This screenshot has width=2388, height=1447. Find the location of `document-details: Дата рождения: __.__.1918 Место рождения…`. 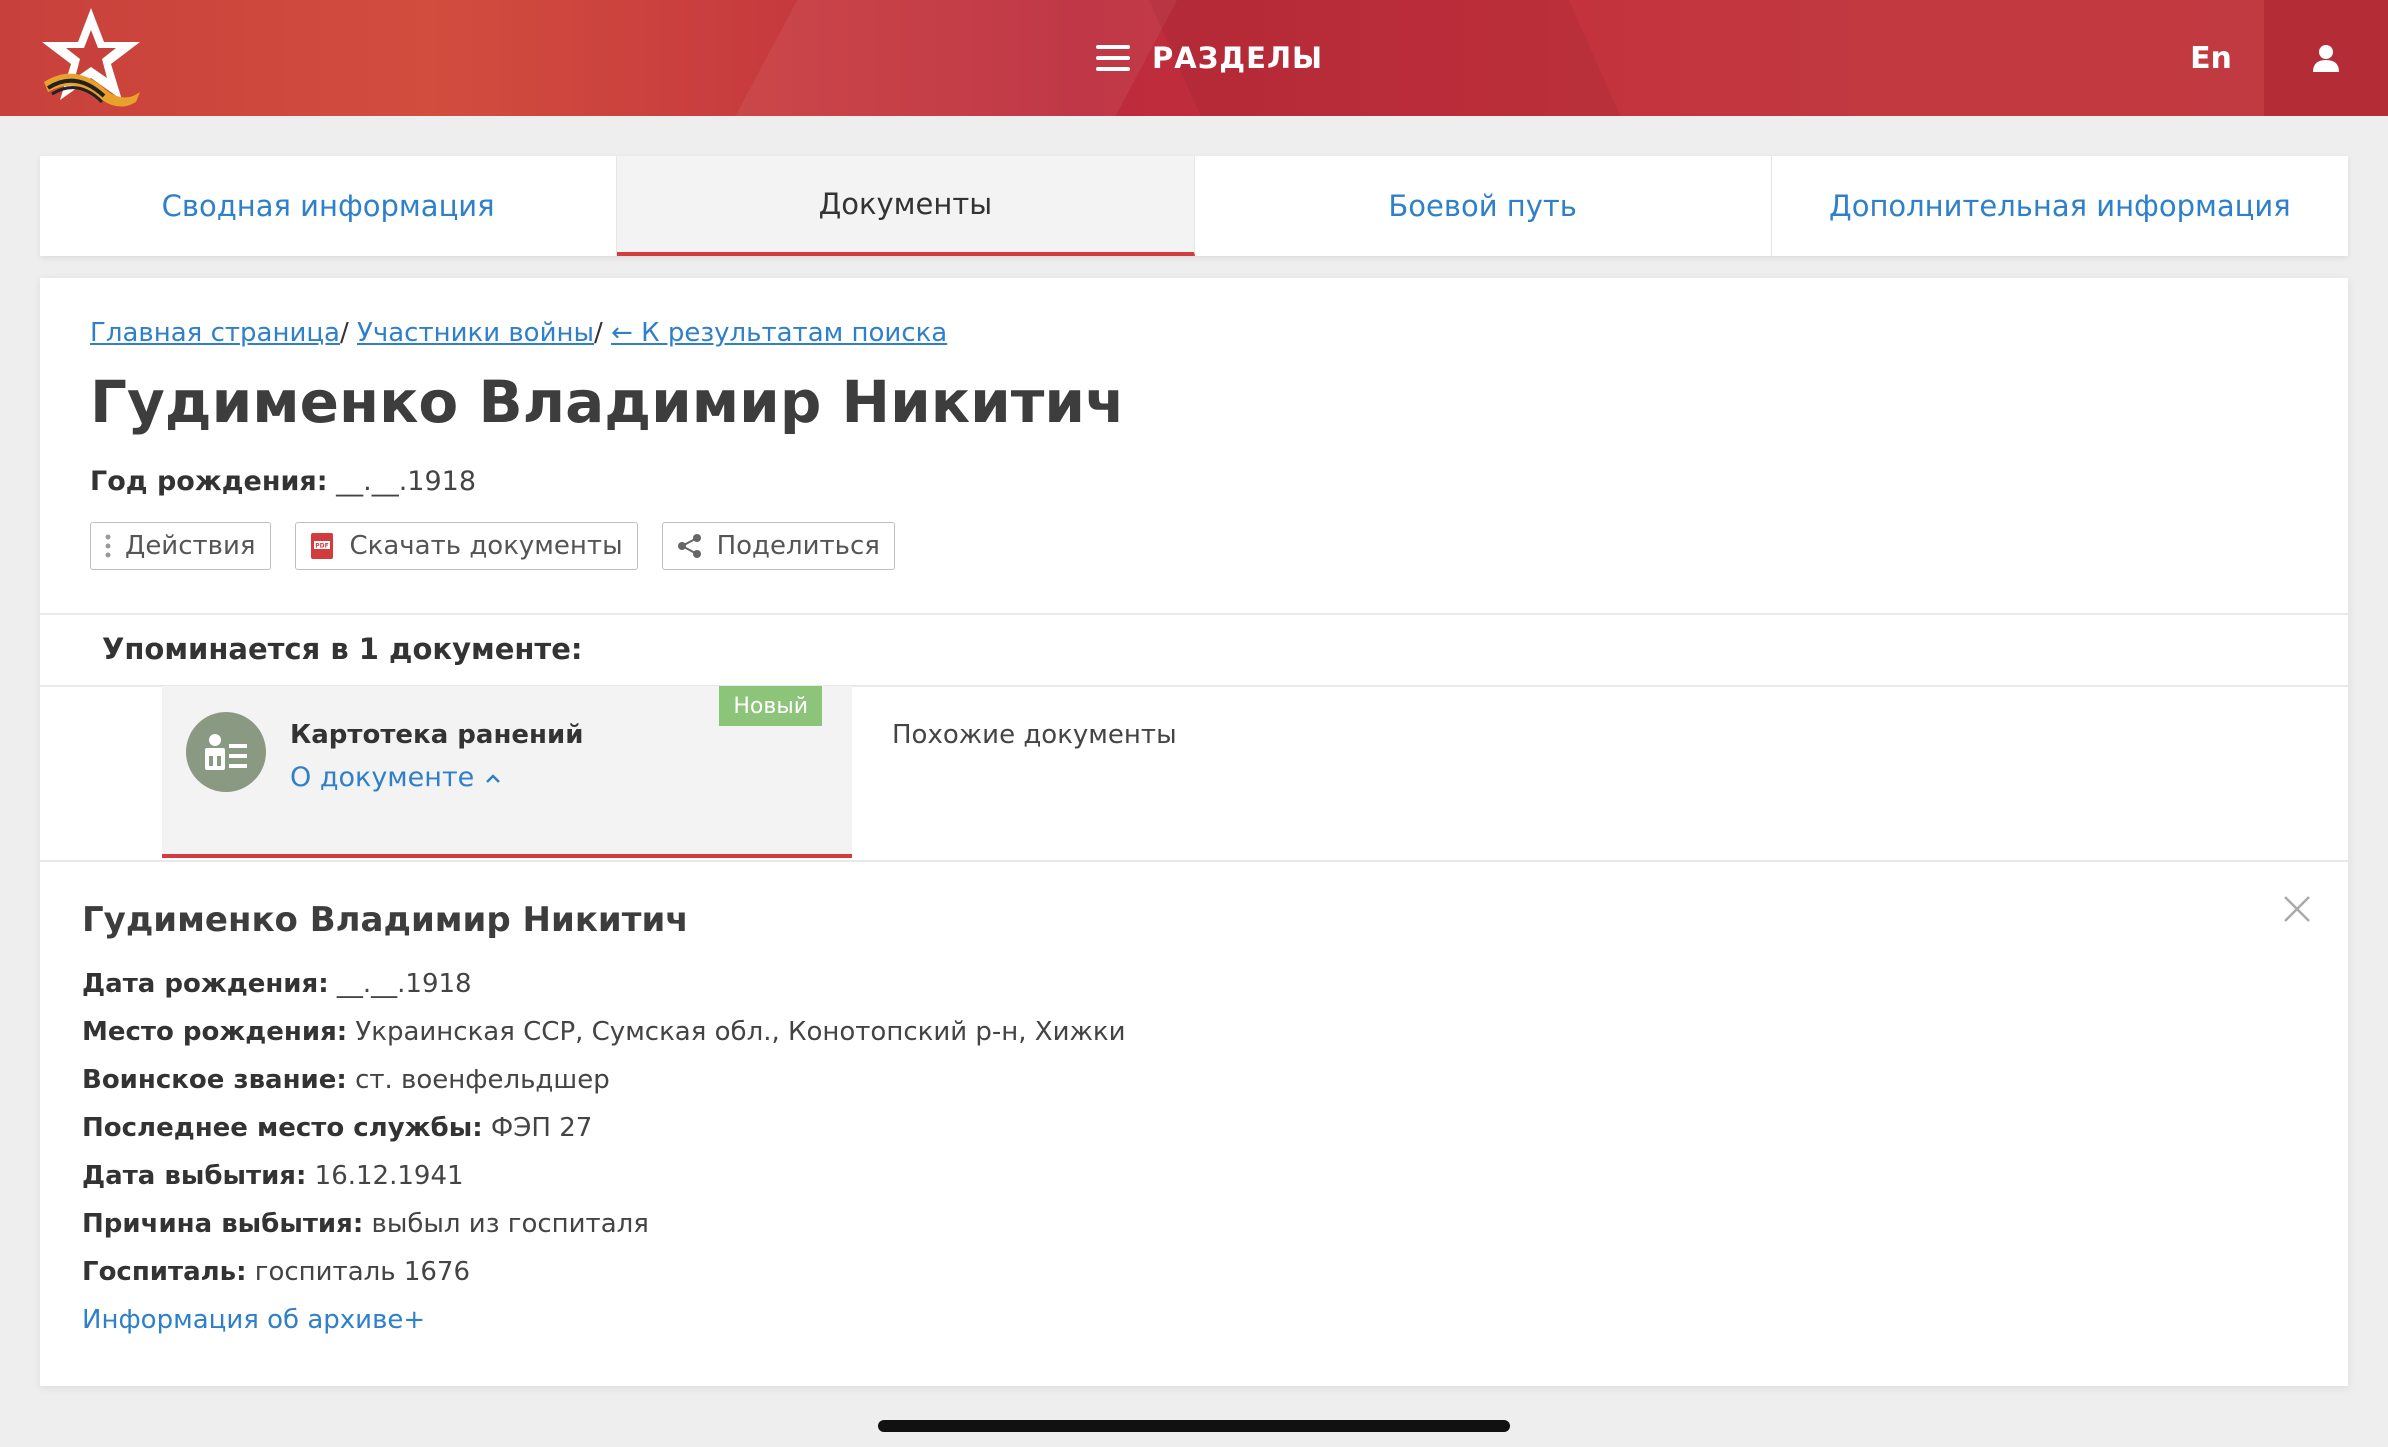

document-details: Дата рождения: __.__.1918 Место рождения… is located at coordinates (604, 1152).